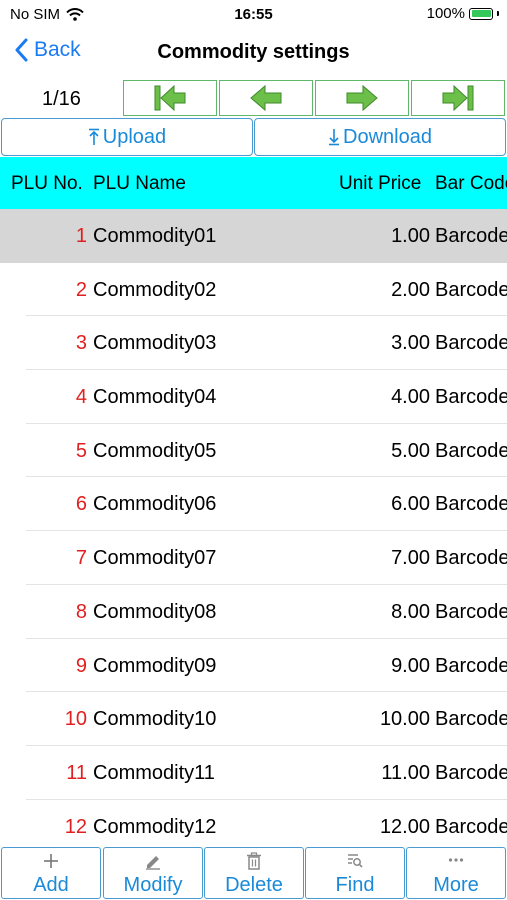 The width and height of the screenshot is (507, 900). Describe the element at coordinates (253, 236) in the screenshot. I see `table-row: 1 Commodity01 1.00 Barcode` at that location.